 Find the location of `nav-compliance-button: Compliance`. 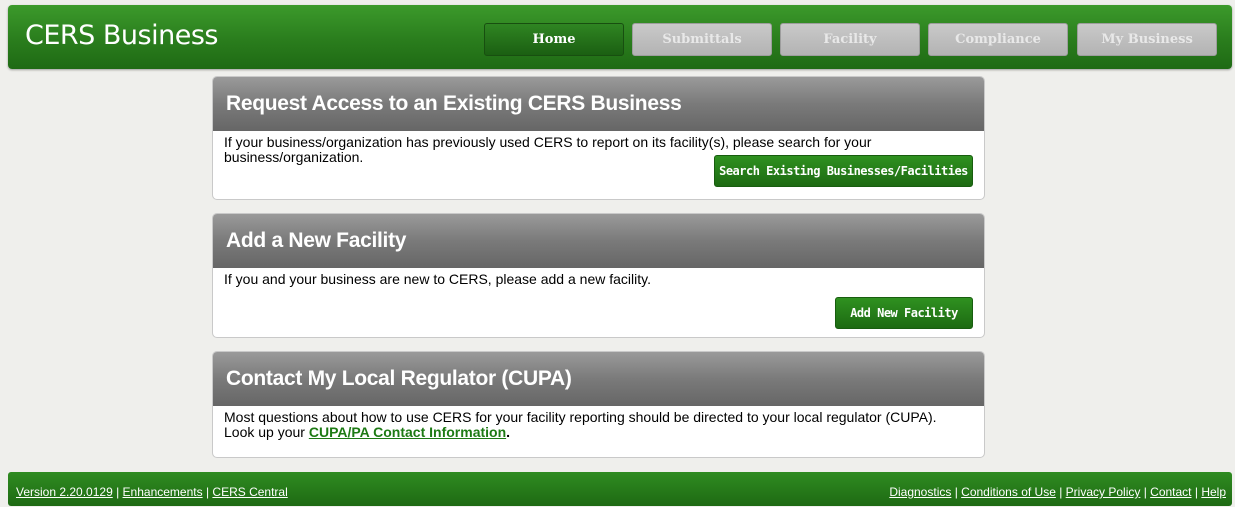

nav-compliance-button: Compliance is located at coordinates (998, 39).